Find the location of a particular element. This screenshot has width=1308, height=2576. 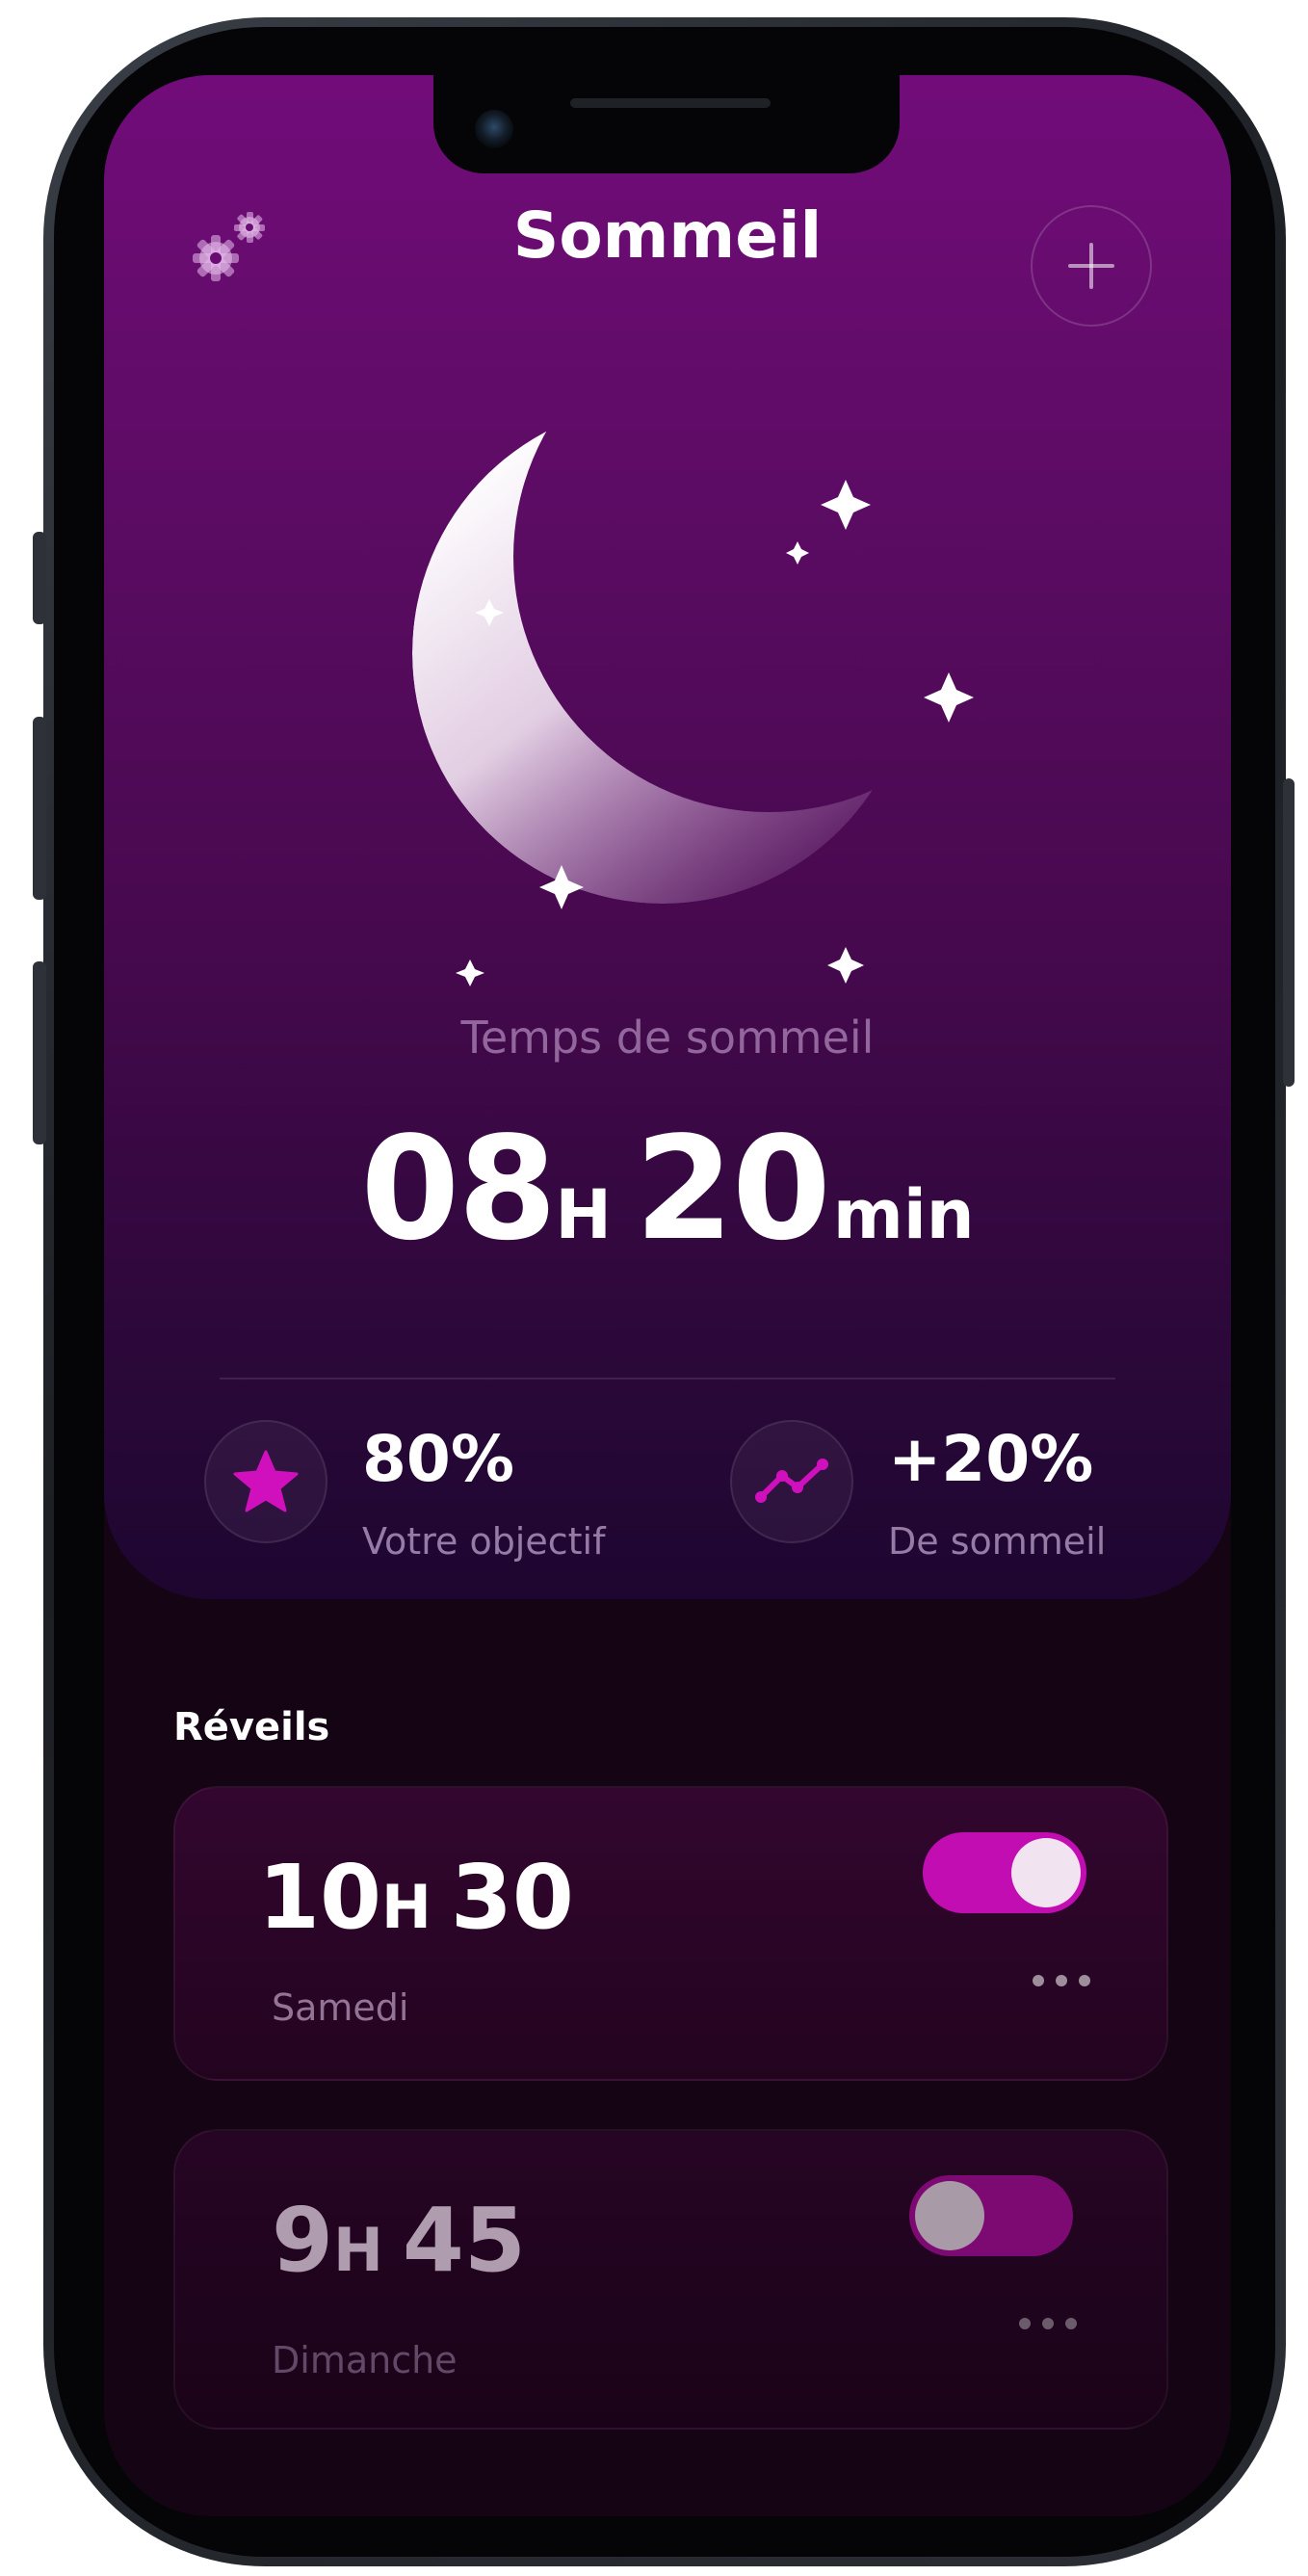

trend-line-icon is located at coordinates (791, 1481).